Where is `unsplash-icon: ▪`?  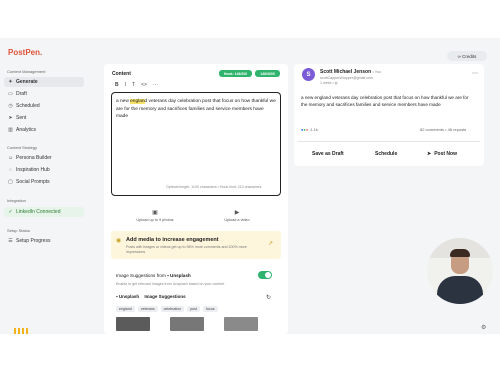
unsplash-icon: ▪ is located at coordinates (168, 275).